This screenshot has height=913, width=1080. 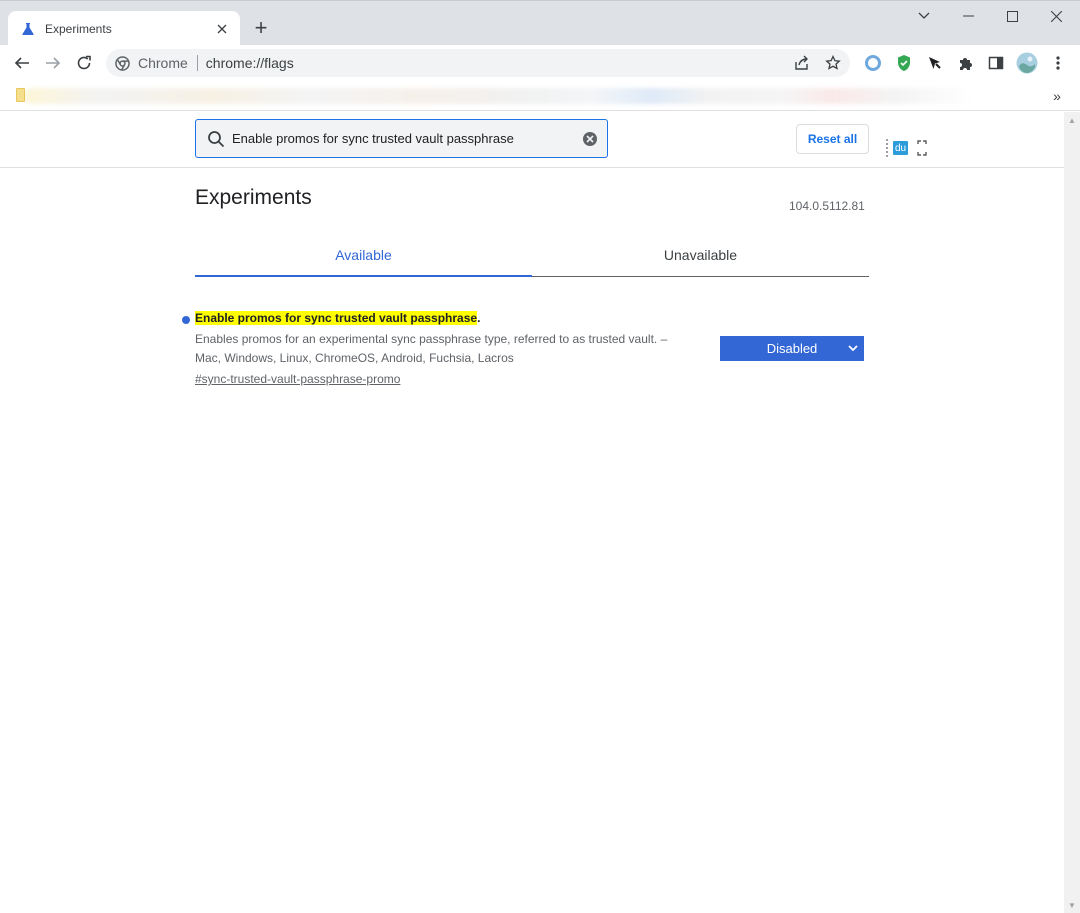 What do you see at coordinates (802, 63) in the screenshot?
I see `share-icon` at bounding box center [802, 63].